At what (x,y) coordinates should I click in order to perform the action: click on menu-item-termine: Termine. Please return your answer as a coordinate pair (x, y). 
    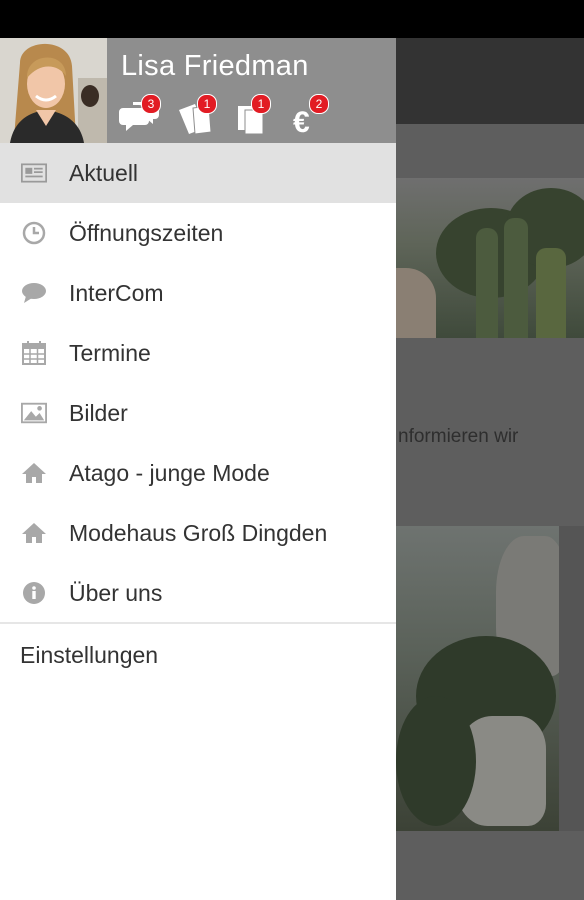
    Looking at the image, I should click on (198, 353).